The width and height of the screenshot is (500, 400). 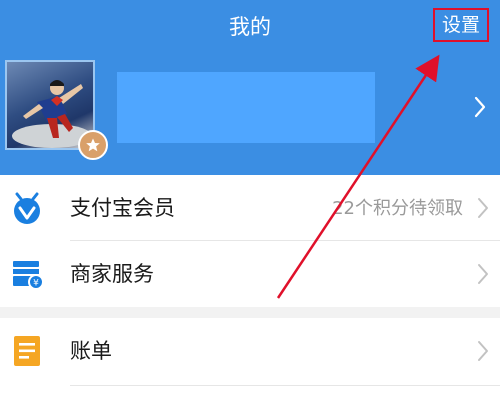 I want to click on divider, so click(x=285, y=385).